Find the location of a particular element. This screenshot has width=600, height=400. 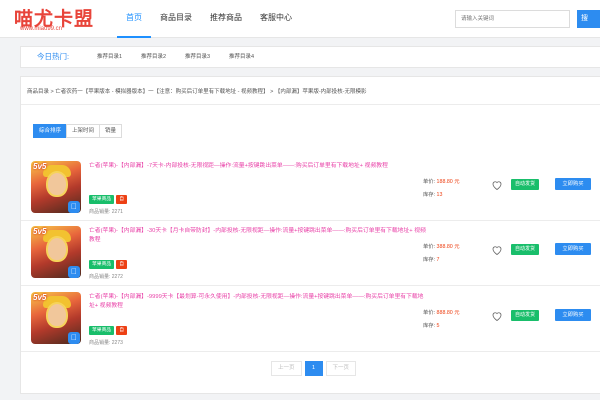

stock-value: 7 is located at coordinates (438, 260).